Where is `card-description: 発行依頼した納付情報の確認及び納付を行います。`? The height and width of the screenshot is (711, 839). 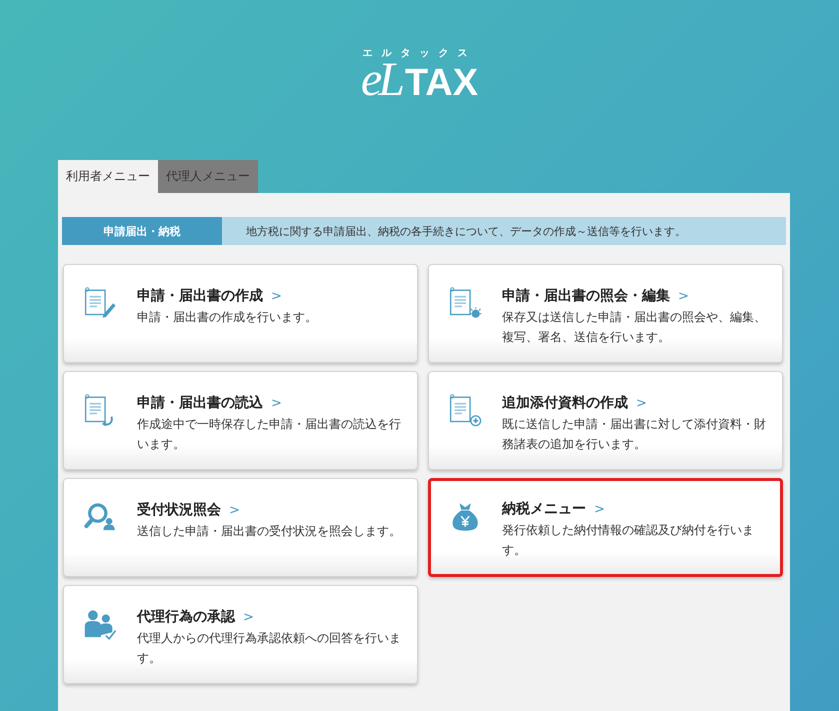
card-description: 発行依頼した納付情報の確認及び納付を行います。 is located at coordinates (628, 540).